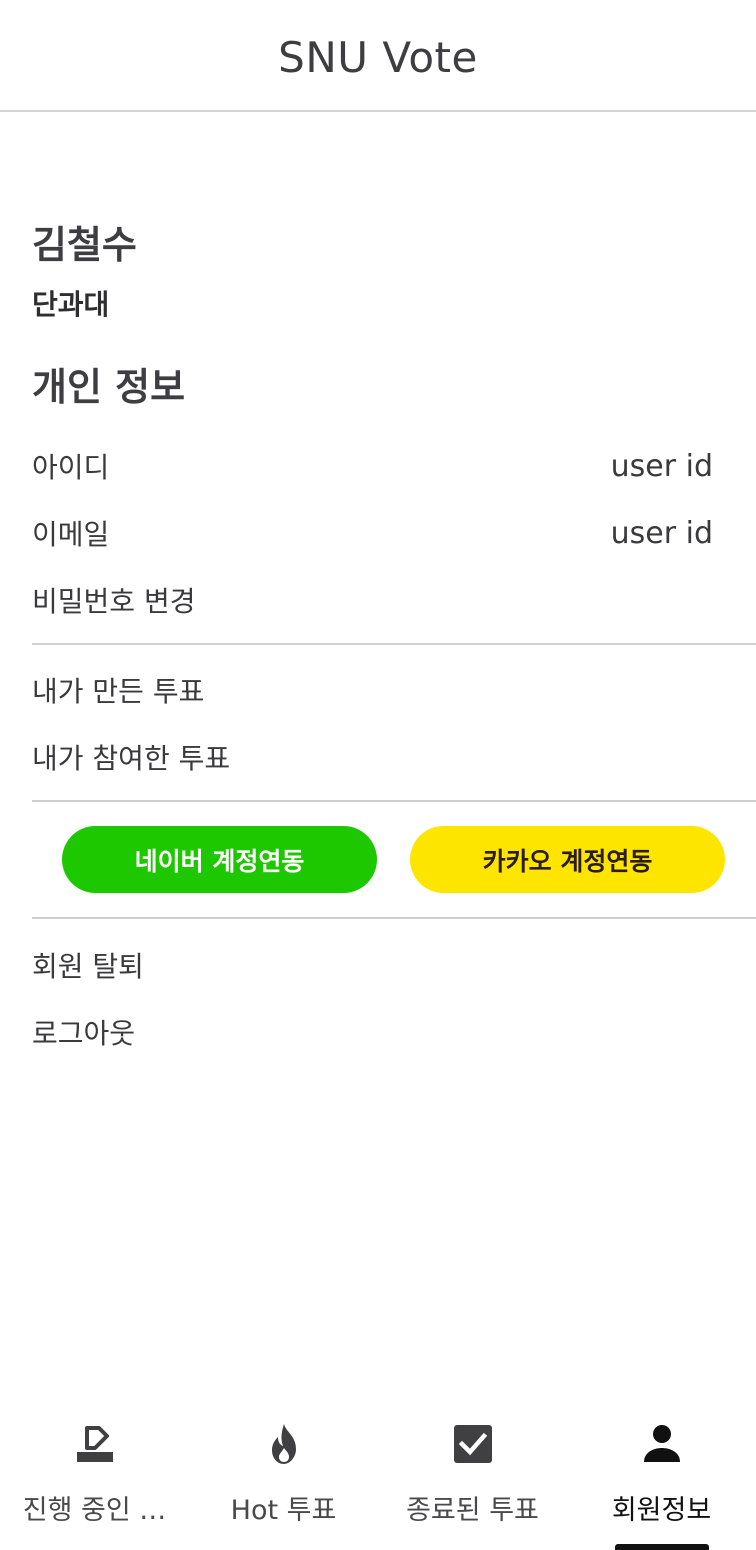 The image size is (756, 1550). What do you see at coordinates (109, 387) in the screenshot?
I see `personal-info-title: 개인 정보` at bounding box center [109, 387].